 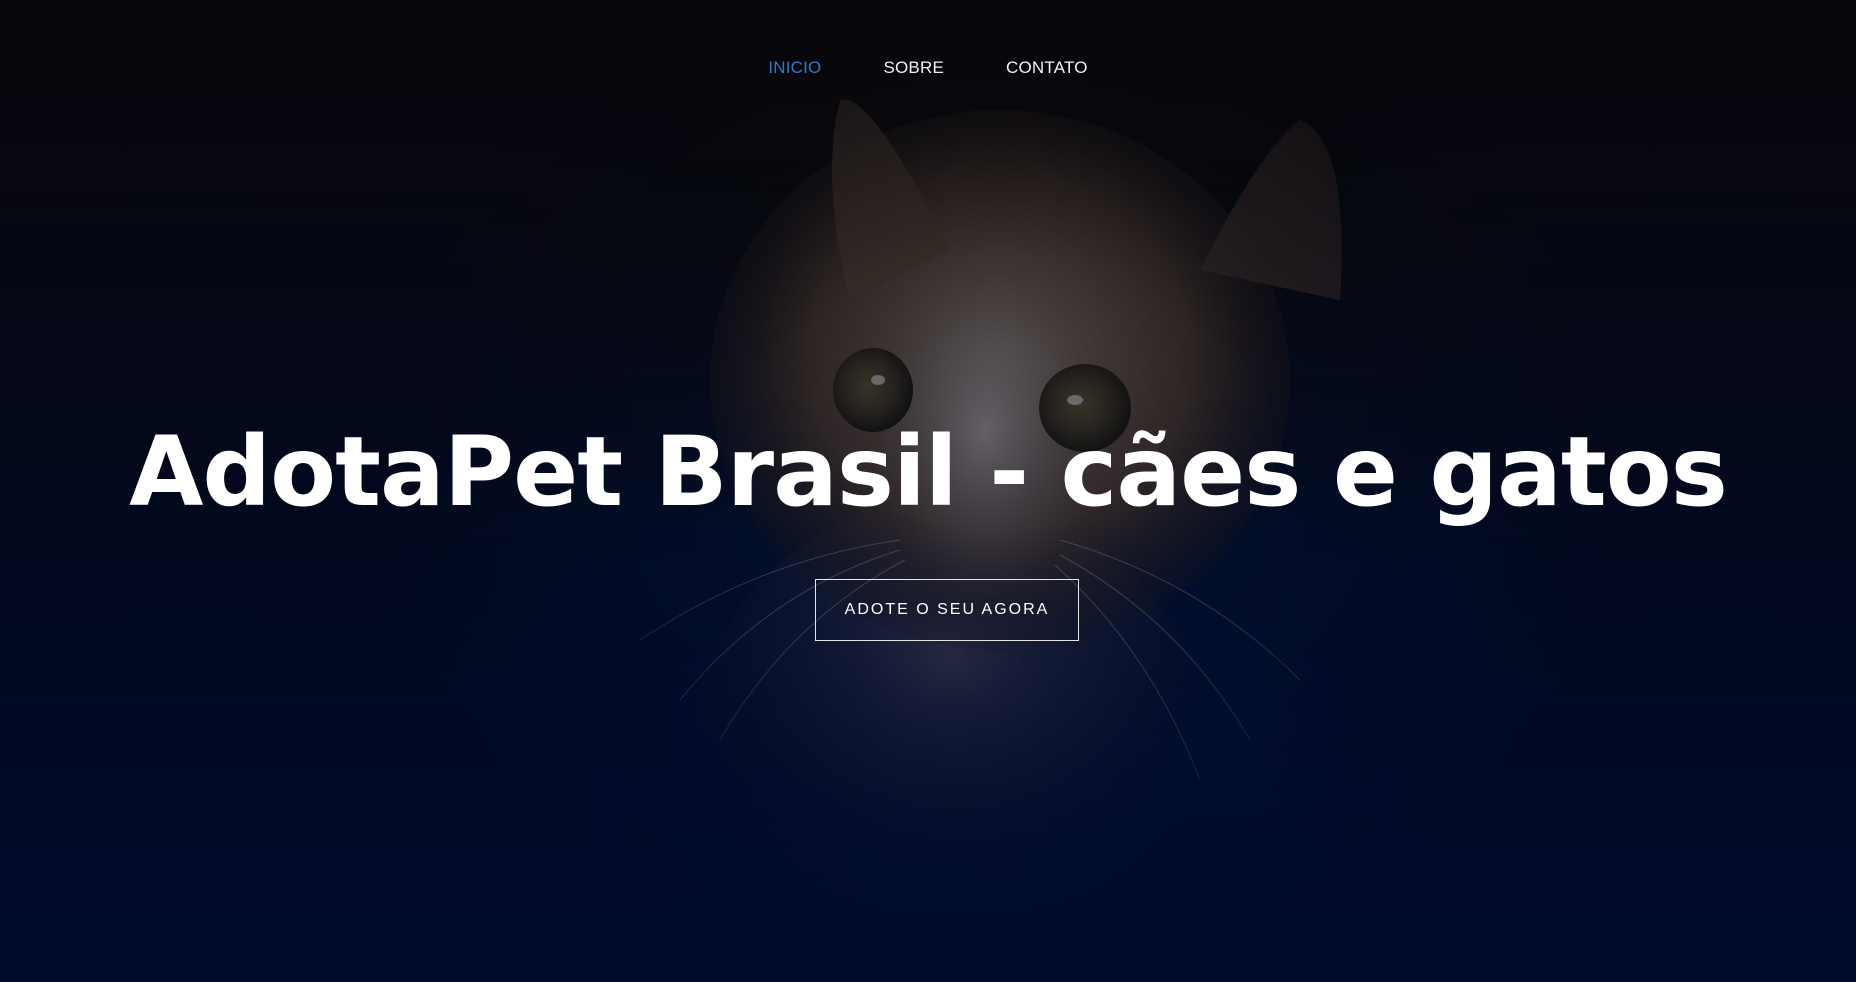 I want to click on hero-title: AdotaPet Brasil - cães e gatos, so click(x=928, y=472).